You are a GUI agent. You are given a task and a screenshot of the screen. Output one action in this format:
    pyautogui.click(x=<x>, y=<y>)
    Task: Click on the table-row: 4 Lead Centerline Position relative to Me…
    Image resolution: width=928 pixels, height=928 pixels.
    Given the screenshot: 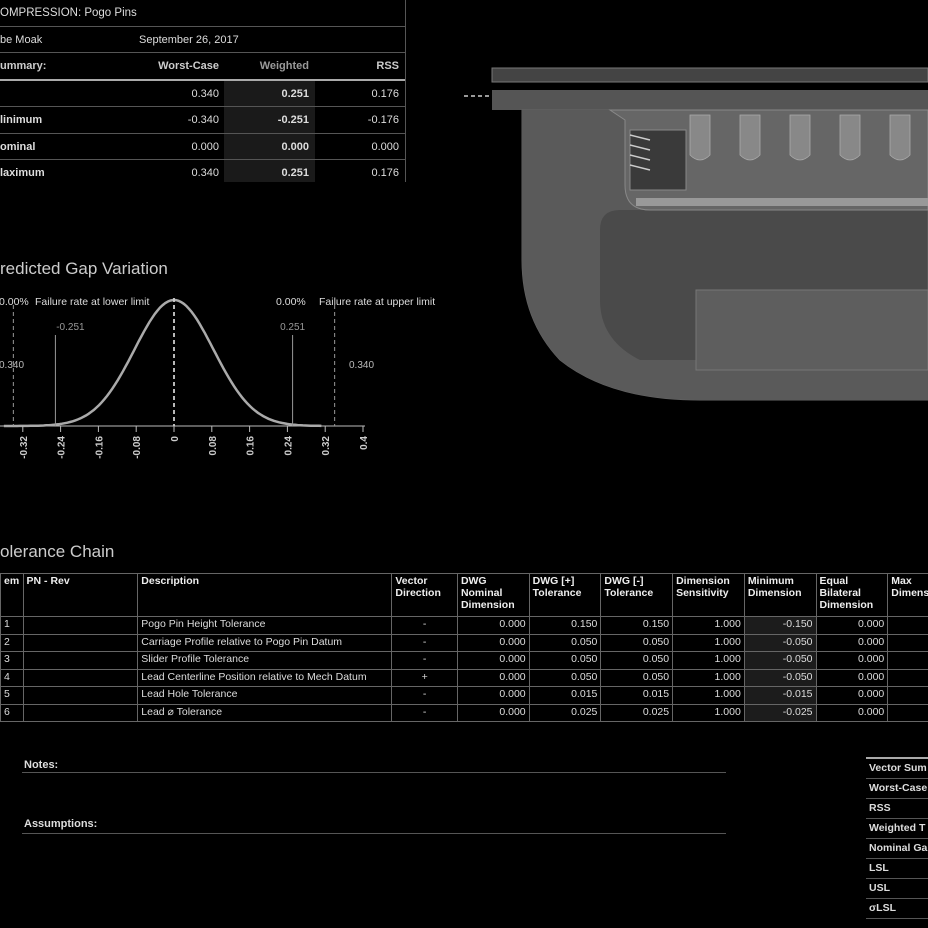 What is the action you would take?
    pyautogui.click(x=464, y=677)
    